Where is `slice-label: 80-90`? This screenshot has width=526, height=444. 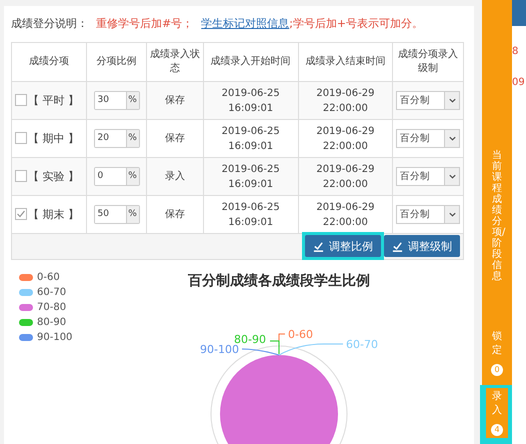 slice-label: 80-90 is located at coordinates (250, 339).